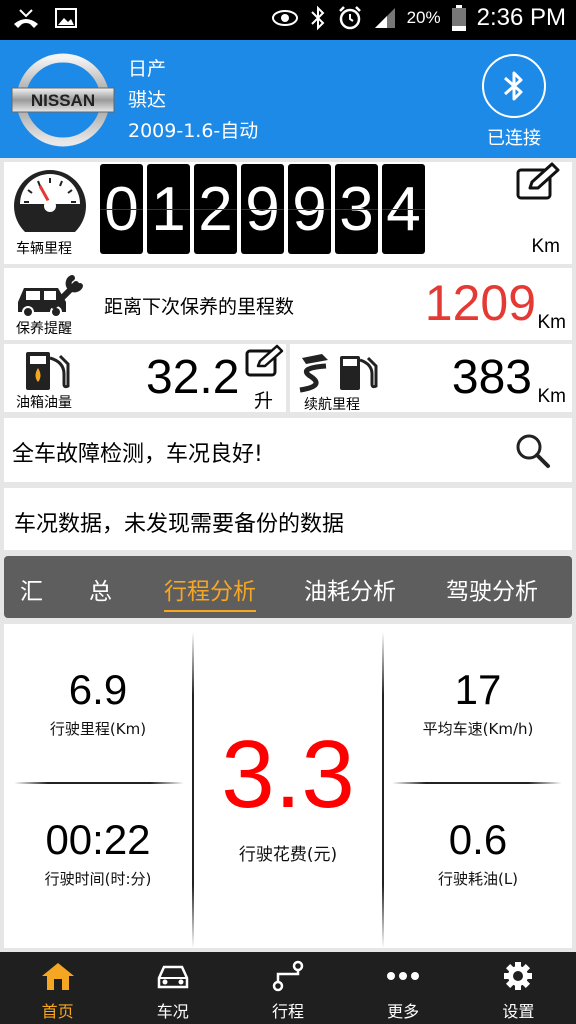  What do you see at coordinates (349, 18) in the screenshot?
I see `alarm-icon` at bounding box center [349, 18].